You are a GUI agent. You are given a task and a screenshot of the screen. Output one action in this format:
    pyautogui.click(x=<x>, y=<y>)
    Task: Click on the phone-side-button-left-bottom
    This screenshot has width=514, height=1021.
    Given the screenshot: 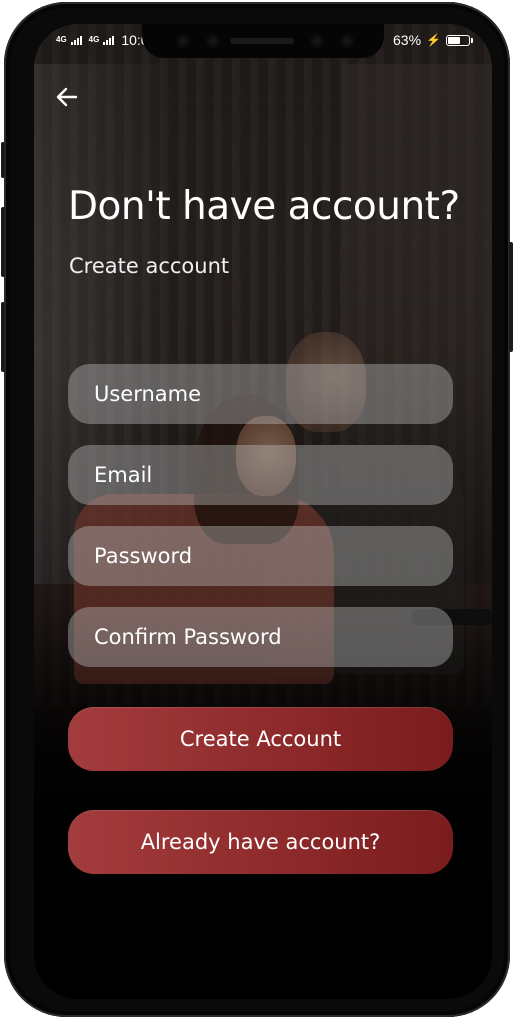 What is the action you would take?
    pyautogui.click(x=3, y=337)
    